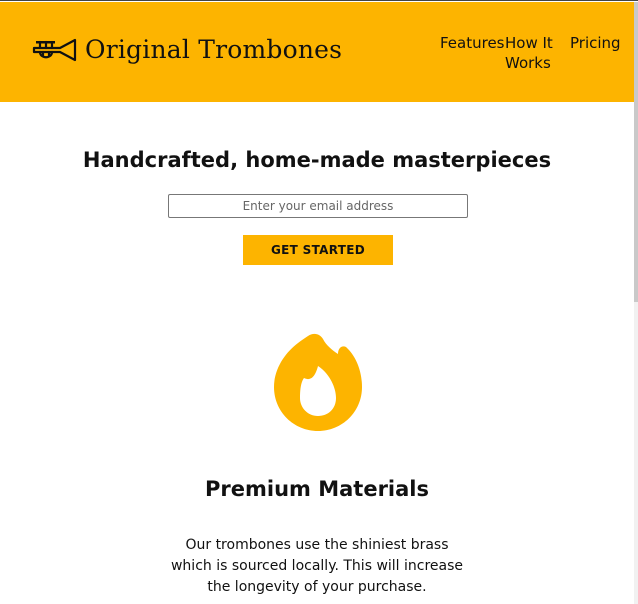 The width and height of the screenshot is (638, 604). What do you see at coordinates (318, 382) in the screenshot?
I see `flame-icon` at bounding box center [318, 382].